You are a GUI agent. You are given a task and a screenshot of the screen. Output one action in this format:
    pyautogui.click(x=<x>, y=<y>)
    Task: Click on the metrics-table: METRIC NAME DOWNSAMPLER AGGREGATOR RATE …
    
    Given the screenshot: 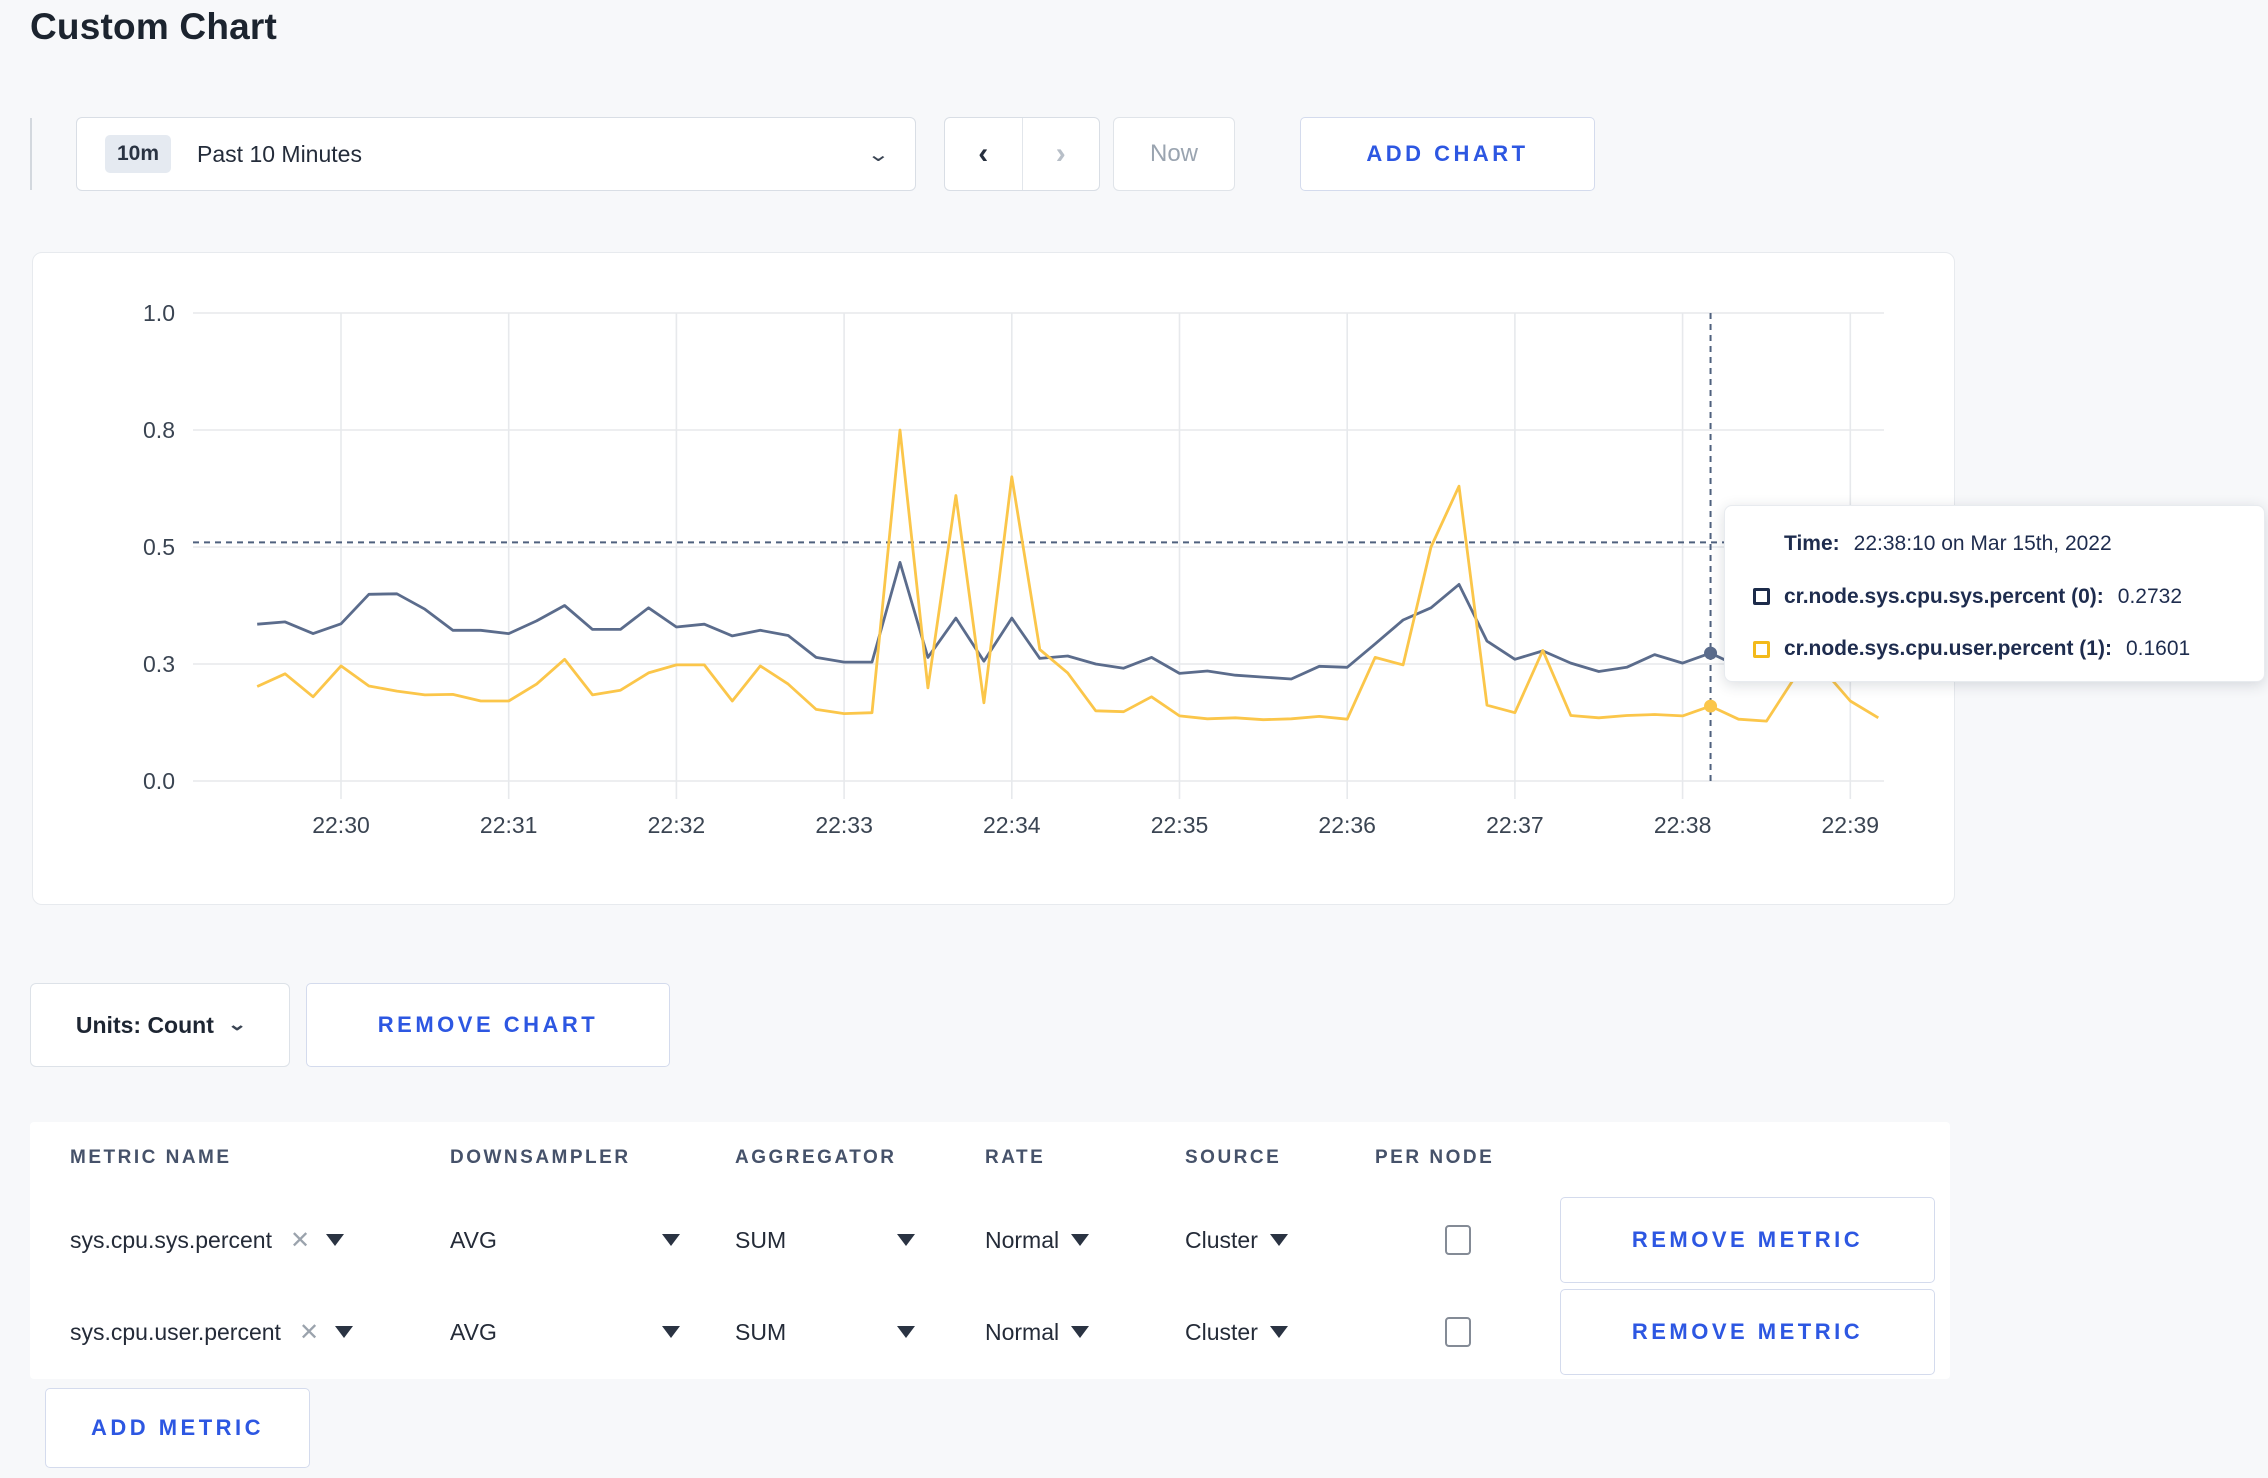 What is the action you would take?
    pyautogui.click(x=990, y=1250)
    